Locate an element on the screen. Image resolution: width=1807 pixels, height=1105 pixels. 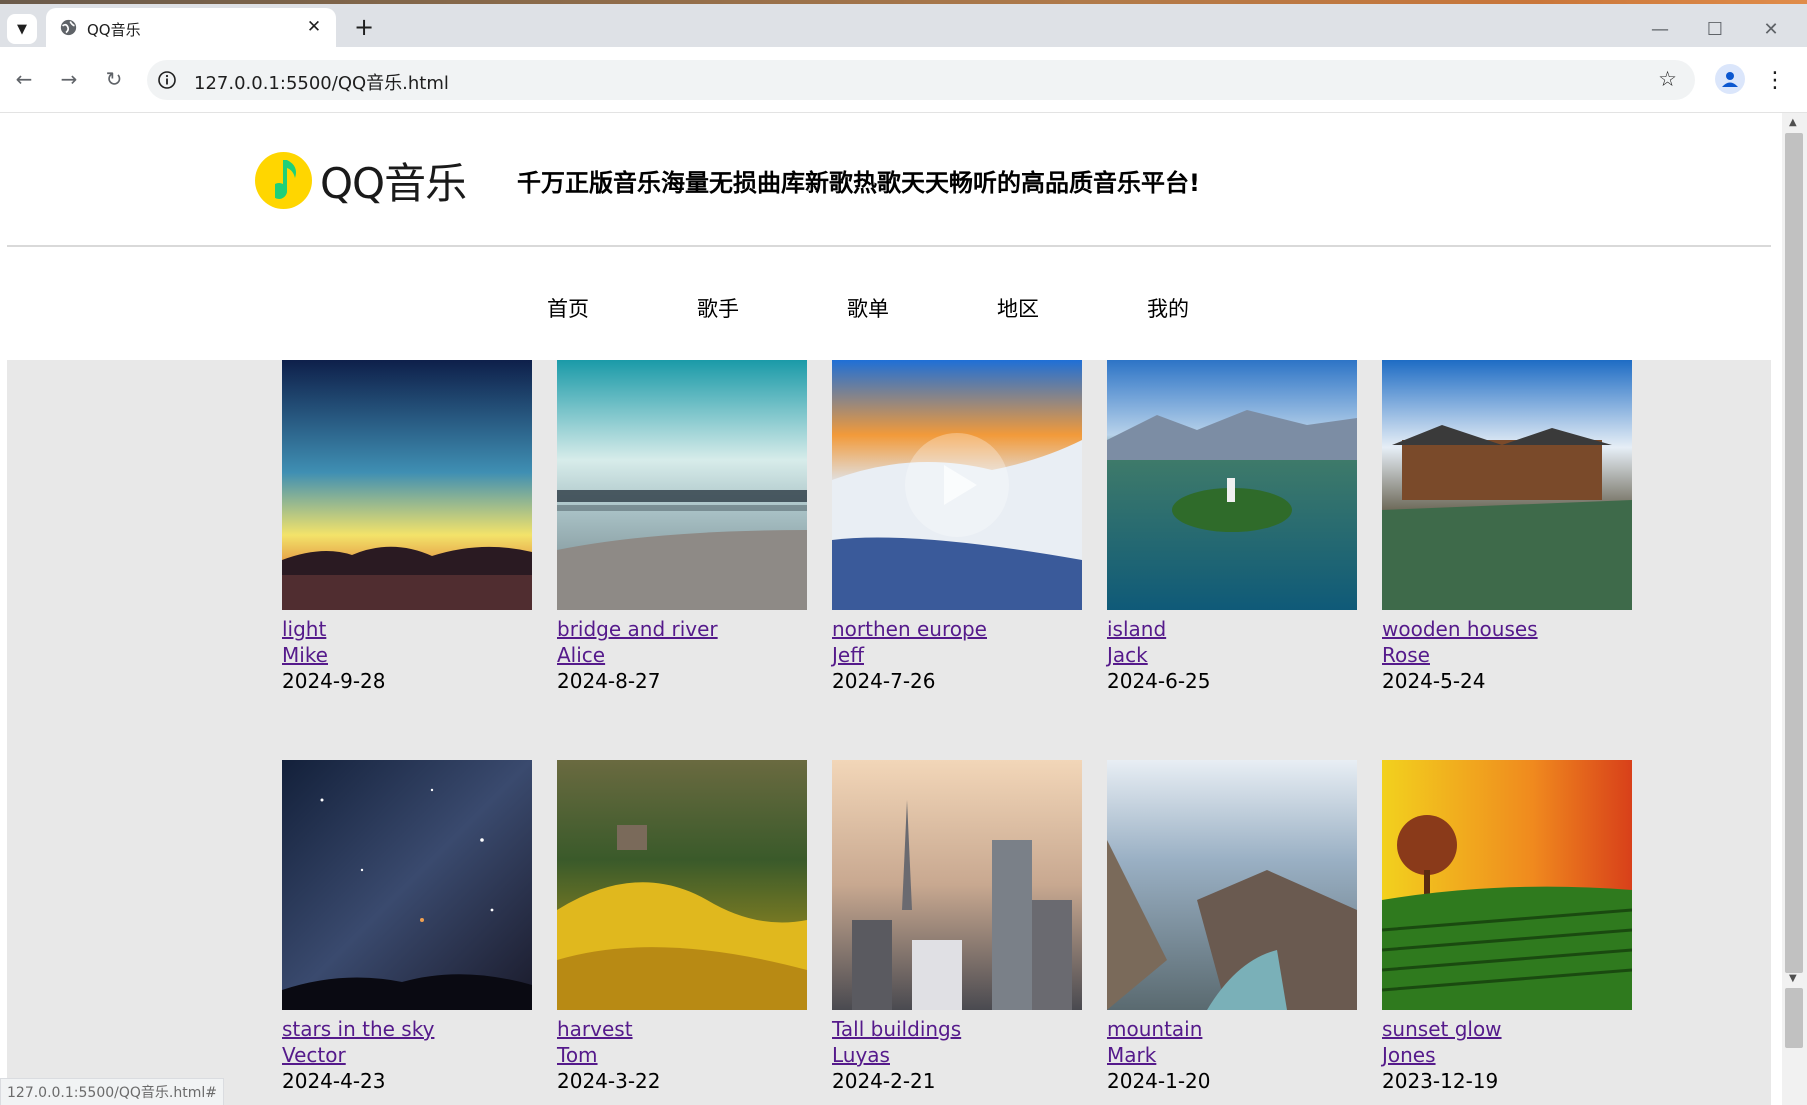
song-card: wooden houses Rose 2024-5-24 is located at coordinates (1507, 527).